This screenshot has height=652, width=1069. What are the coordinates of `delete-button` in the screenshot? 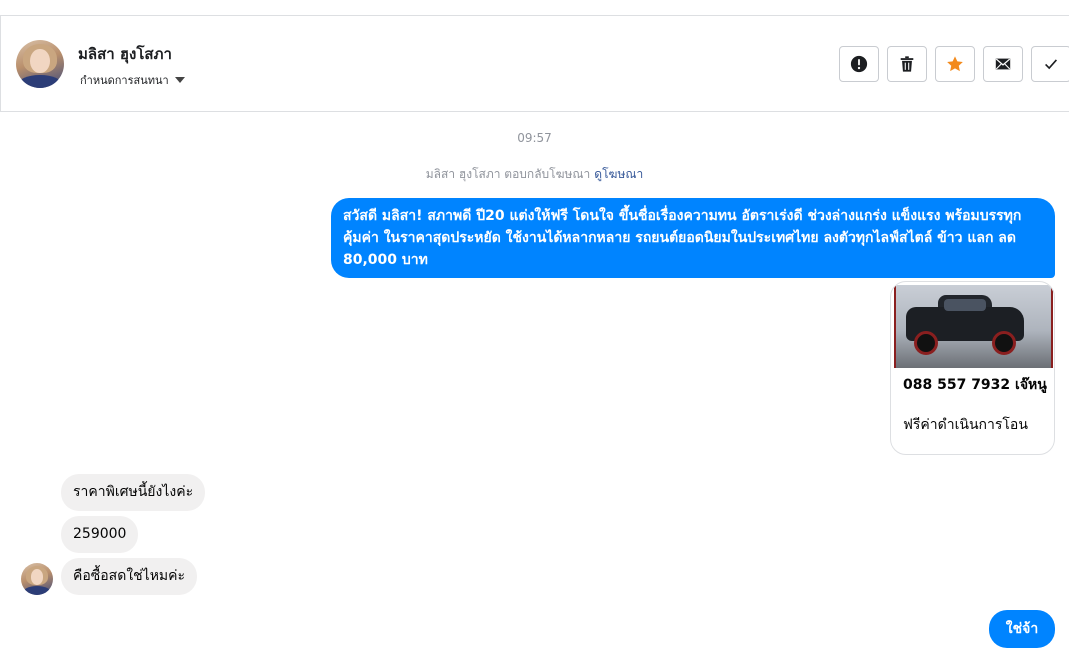 It's located at (907, 64).